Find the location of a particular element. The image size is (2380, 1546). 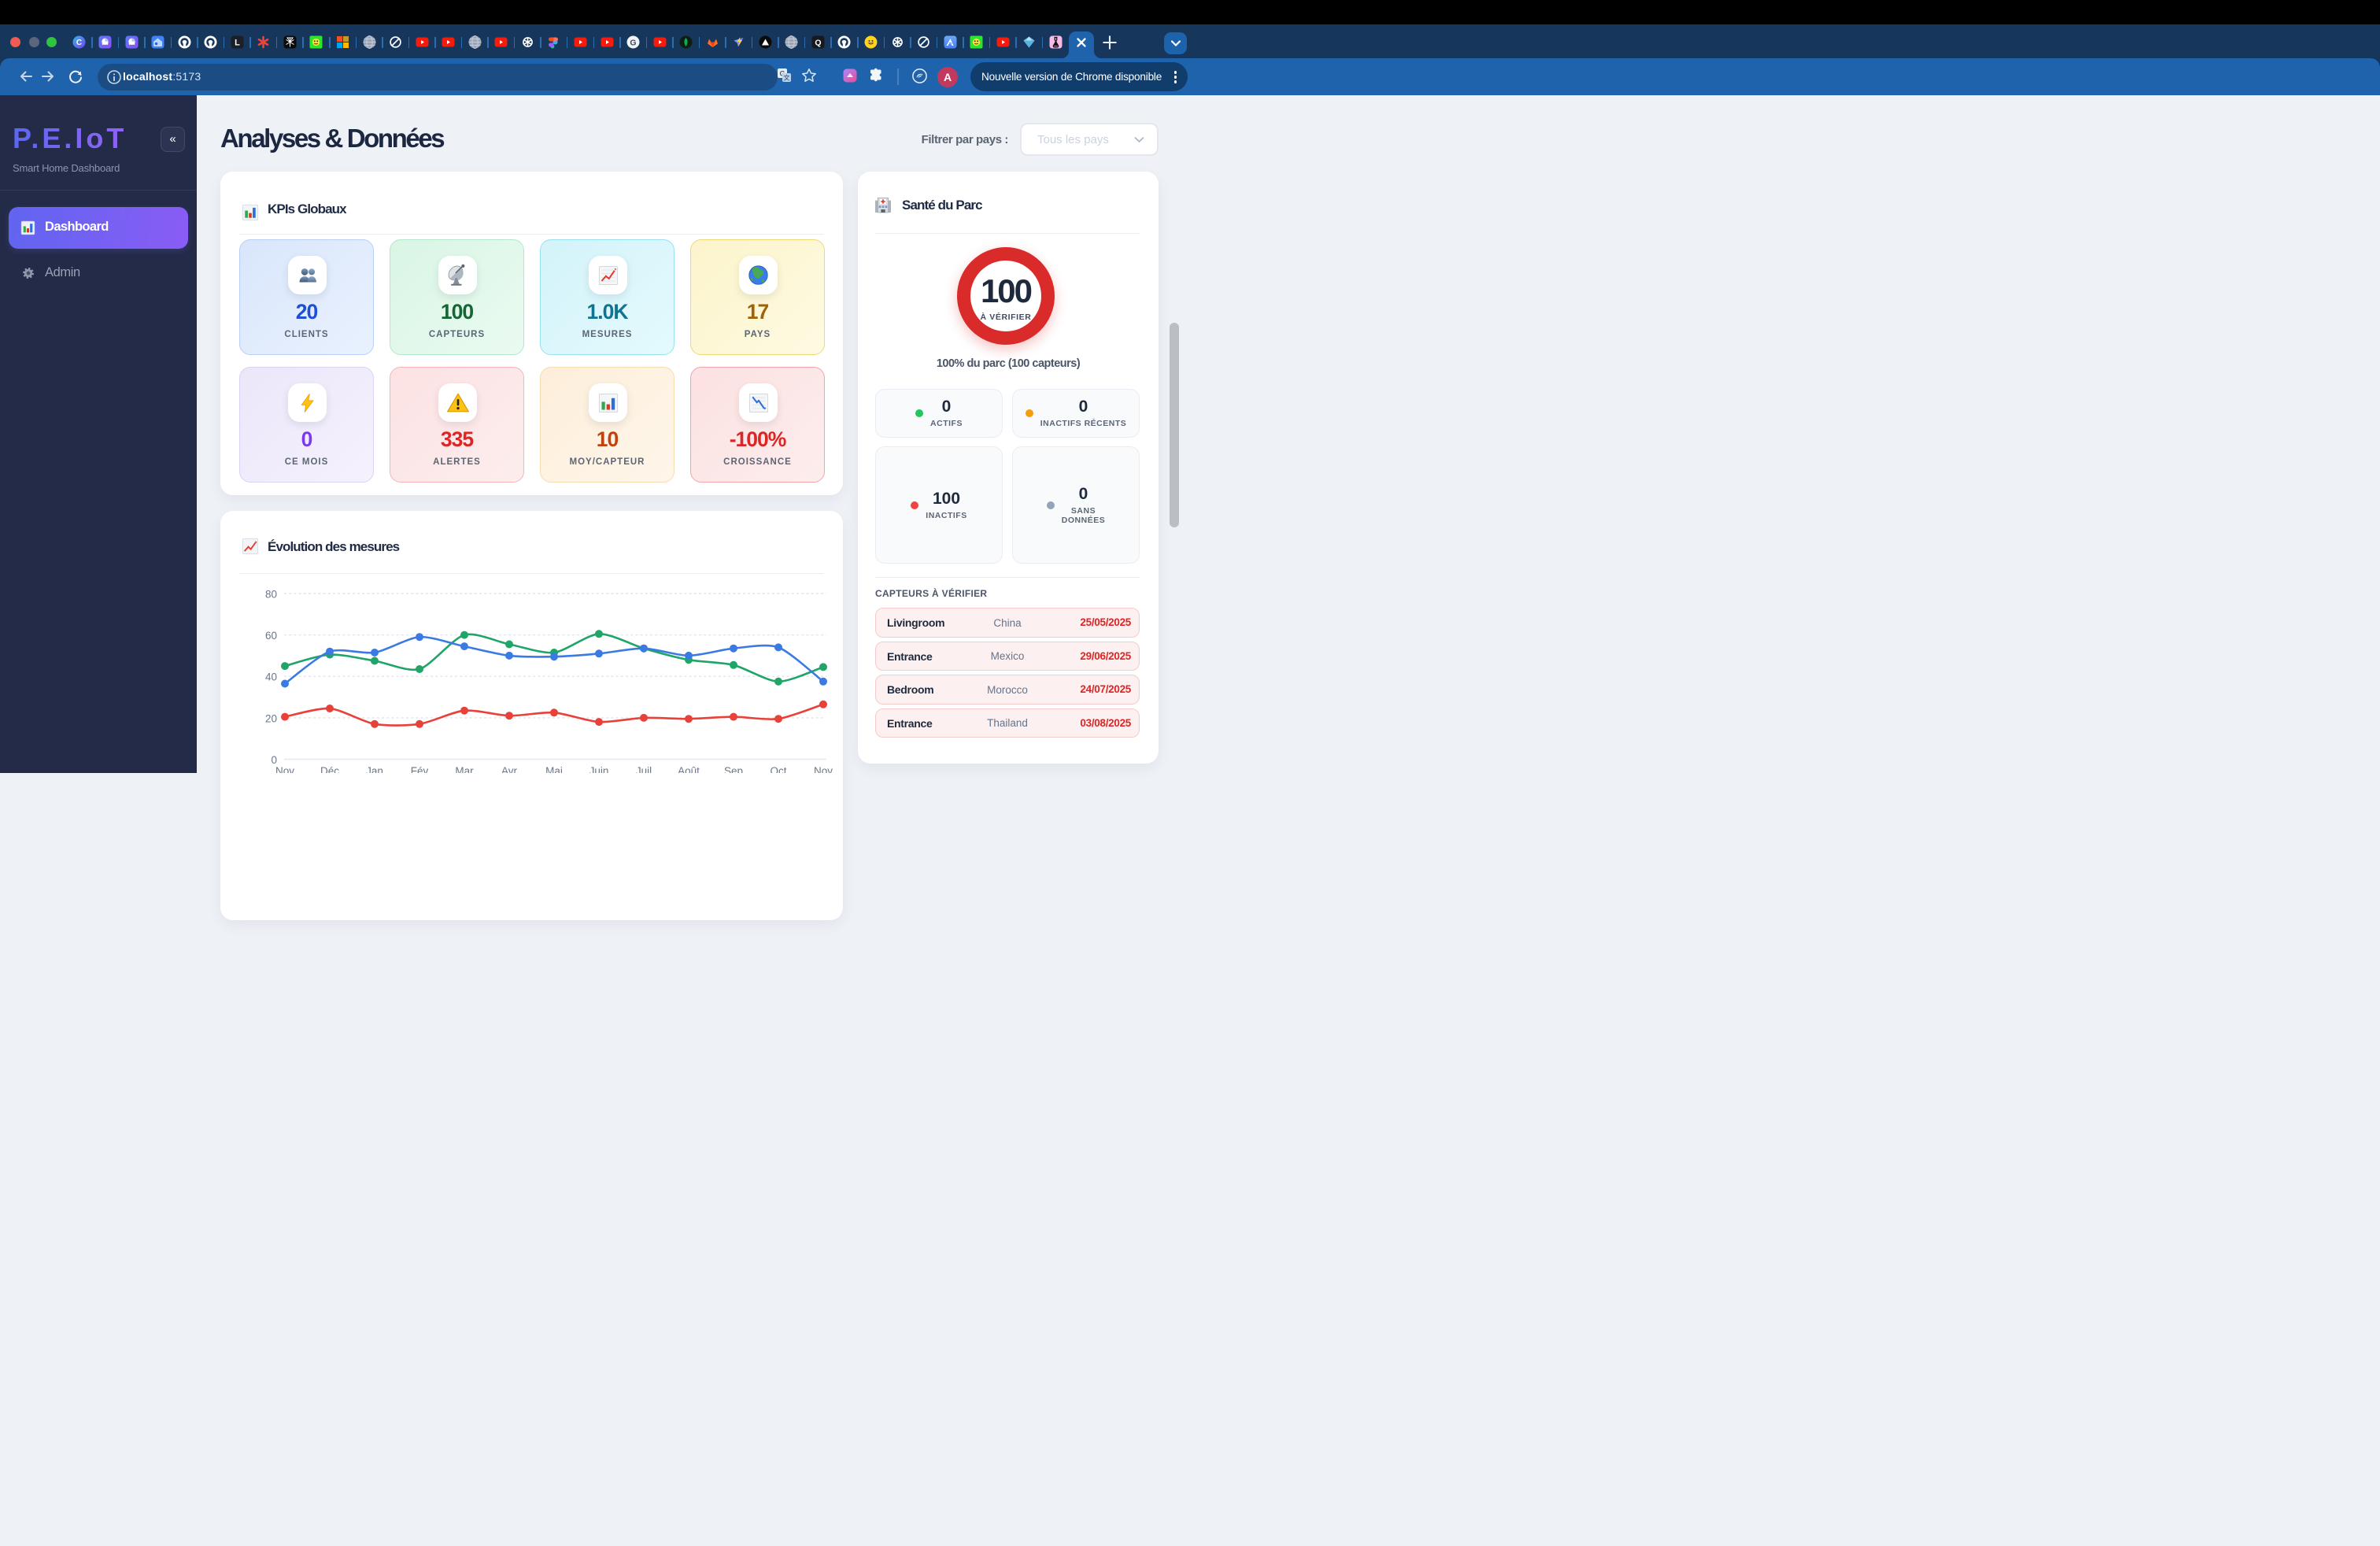

svg-text: 0 is located at coordinates (274, 760).